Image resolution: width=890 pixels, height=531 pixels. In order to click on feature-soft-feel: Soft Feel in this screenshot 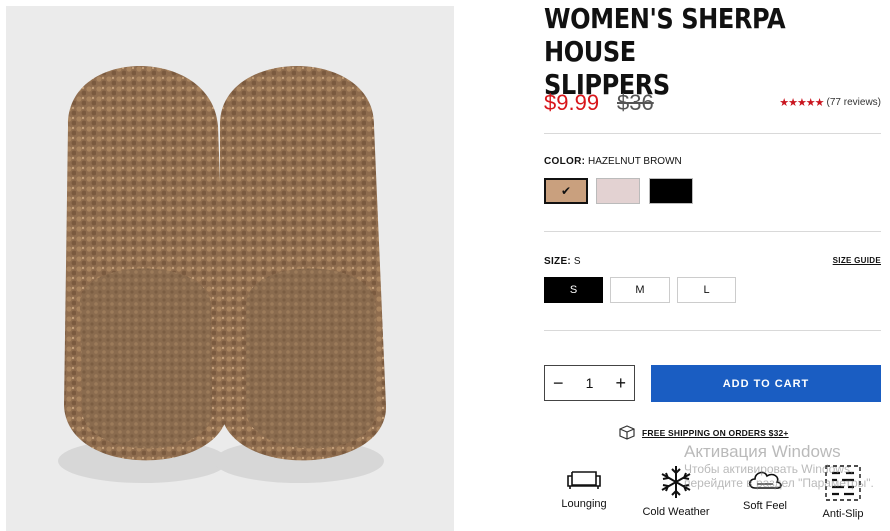, I will do `click(765, 488)`.